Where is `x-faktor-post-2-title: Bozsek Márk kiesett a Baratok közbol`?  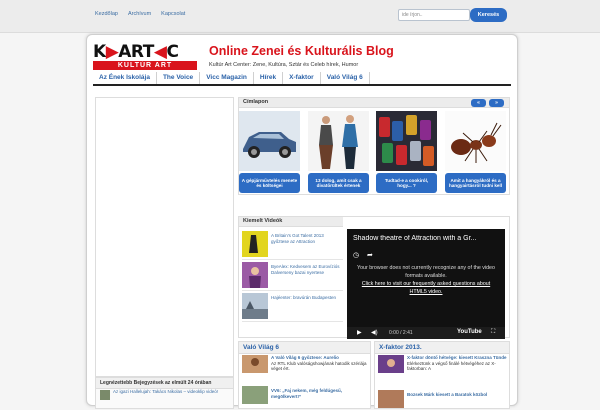 x-faktor-post-2-title: Bozsek Márk kiesett a Baratok közbol is located at coordinates (447, 394).